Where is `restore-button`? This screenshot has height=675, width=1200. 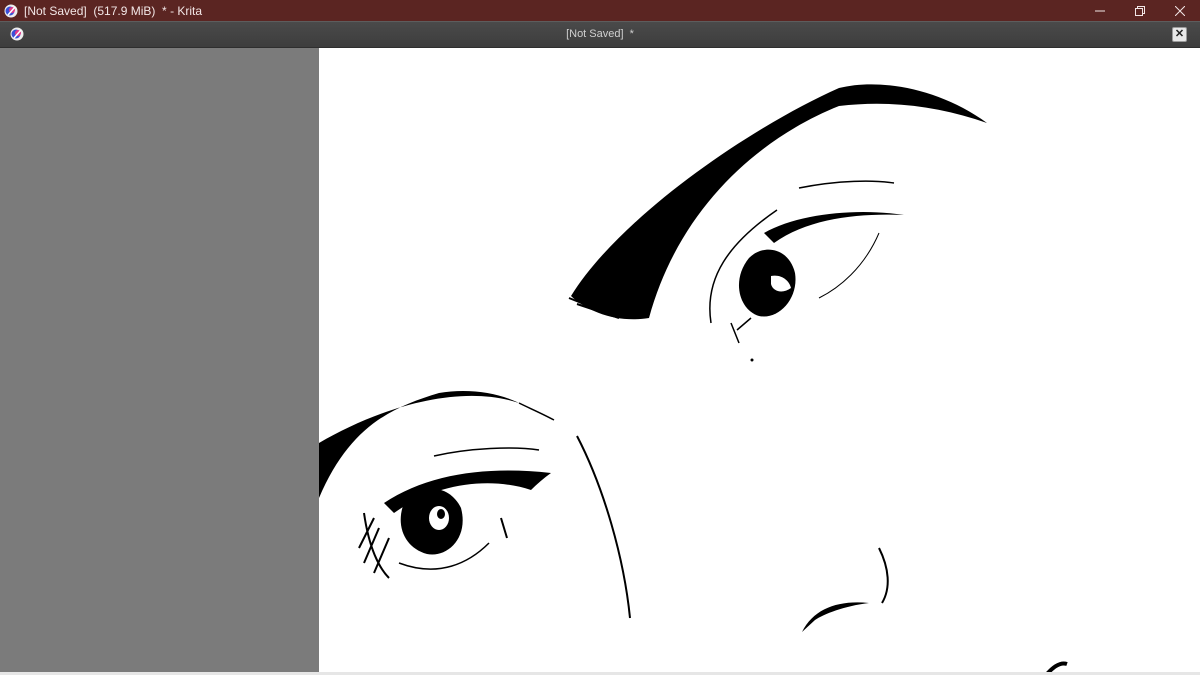
restore-button is located at coordinates (1140, 10).